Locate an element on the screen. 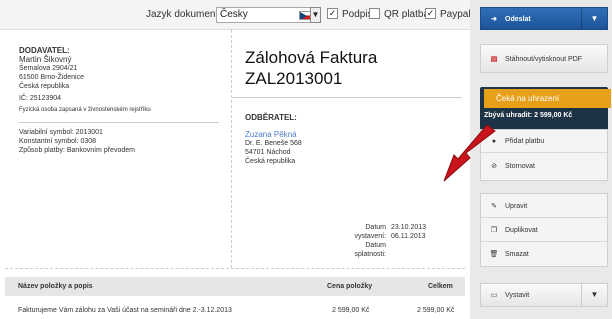 This screenshot has height=319, width=612. send-dropdown-button: ▼ is located at coordinates (594, 18).